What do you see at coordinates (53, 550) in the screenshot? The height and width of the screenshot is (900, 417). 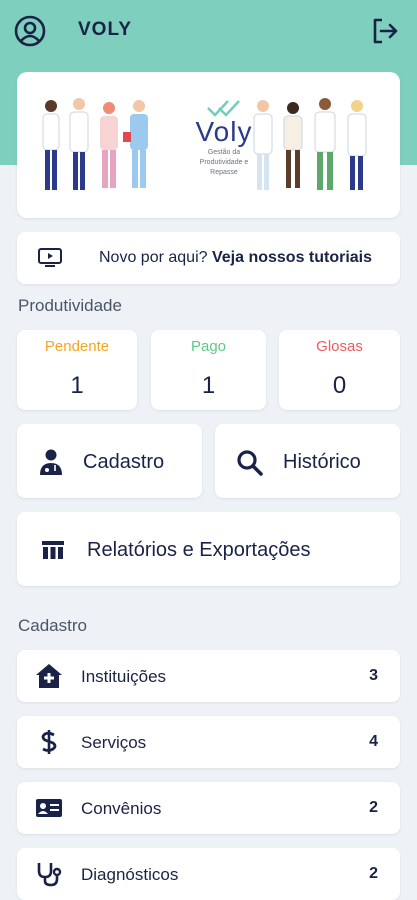 I see `table-report-icon` at bounding box center [53, 550].